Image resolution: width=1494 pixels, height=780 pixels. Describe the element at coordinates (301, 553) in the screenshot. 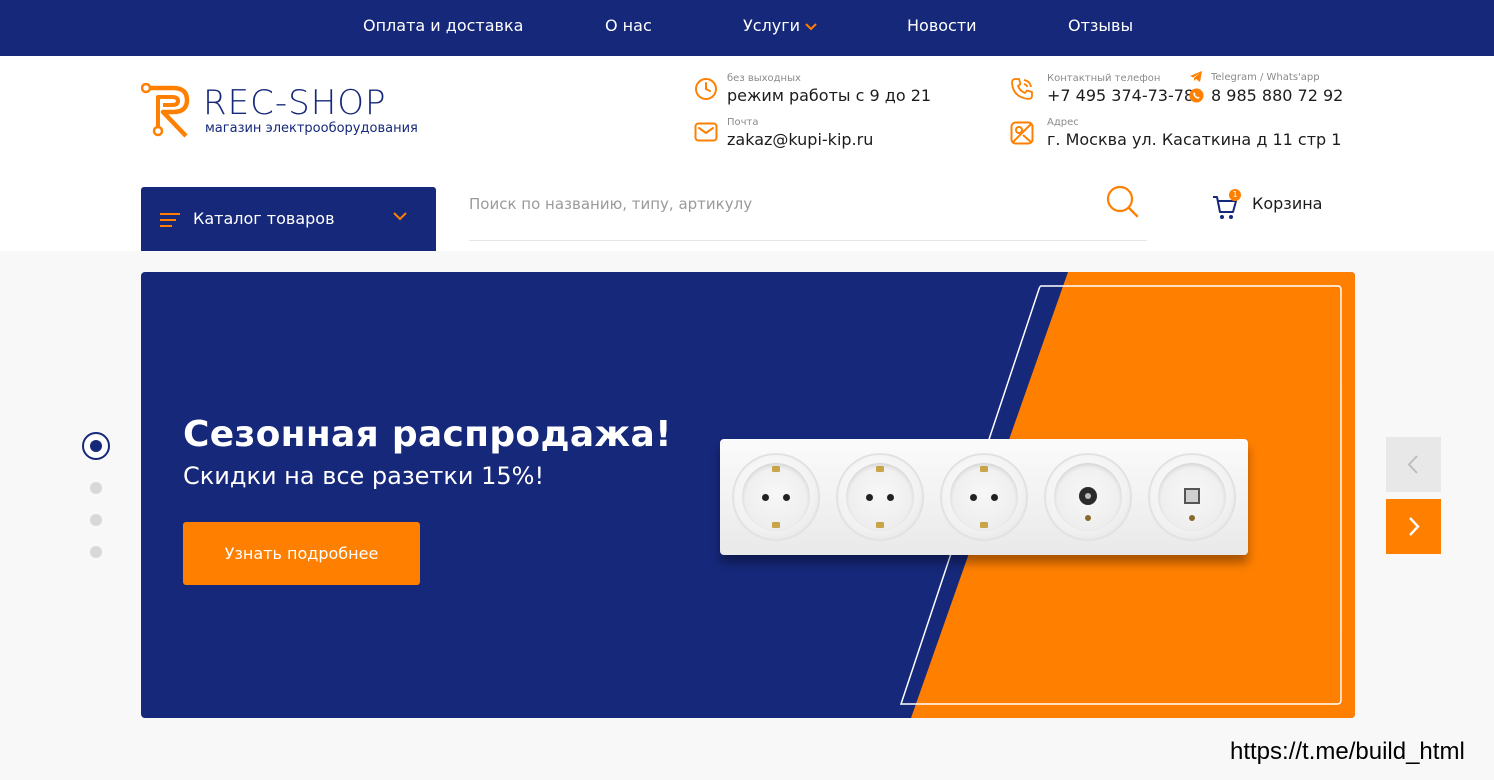

I see `learn-more-button: Узнать подробнее` at that location.